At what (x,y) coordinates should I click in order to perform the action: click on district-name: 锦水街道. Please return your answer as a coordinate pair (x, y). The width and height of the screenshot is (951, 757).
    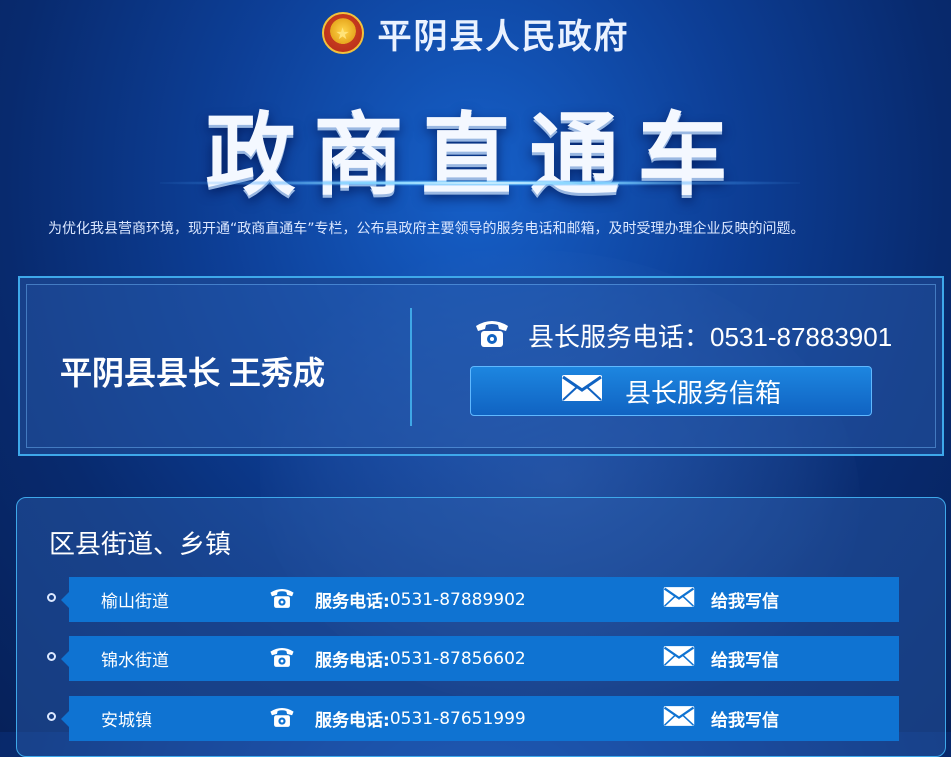
    Looking at the image, I should click on (135, 661).